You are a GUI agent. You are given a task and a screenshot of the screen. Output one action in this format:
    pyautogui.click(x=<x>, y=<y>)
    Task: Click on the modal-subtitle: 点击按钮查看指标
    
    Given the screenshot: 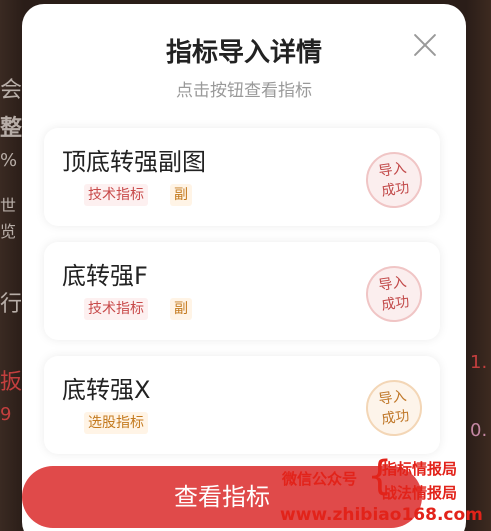 What is the action you would take?
    pyautogui.click(x=244, y=91)
    